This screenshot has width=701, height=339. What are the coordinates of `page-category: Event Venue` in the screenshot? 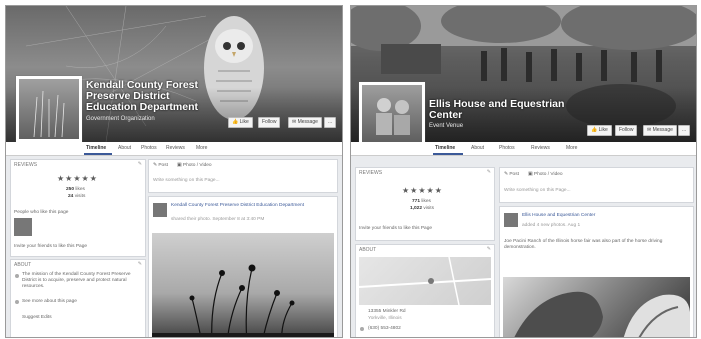 It's located at (446, 126).